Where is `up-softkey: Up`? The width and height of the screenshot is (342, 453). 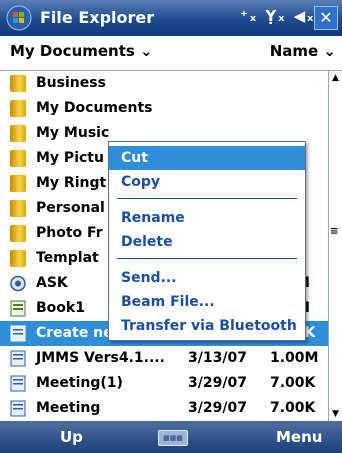 up-softkey: Up is located at coordinates (71, 437).